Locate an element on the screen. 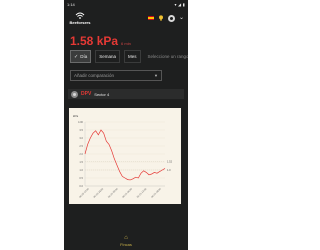 Image resolution: width=320 pixels, height=250 pixels. brand-logo: Beeforsers is located at coordinates (80, 18).